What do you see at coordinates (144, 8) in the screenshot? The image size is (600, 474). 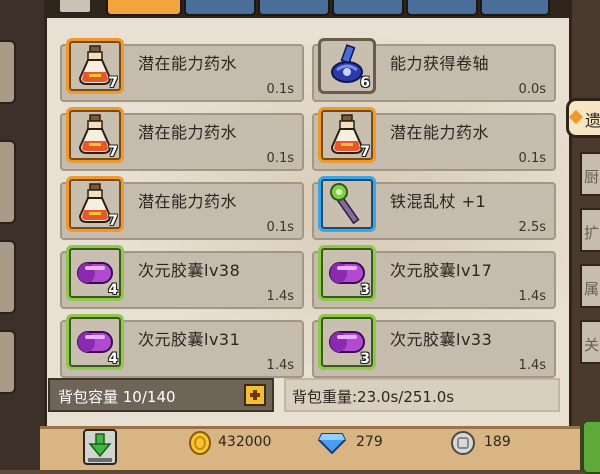 I see `tab-active` at bounding box center [144, 8].